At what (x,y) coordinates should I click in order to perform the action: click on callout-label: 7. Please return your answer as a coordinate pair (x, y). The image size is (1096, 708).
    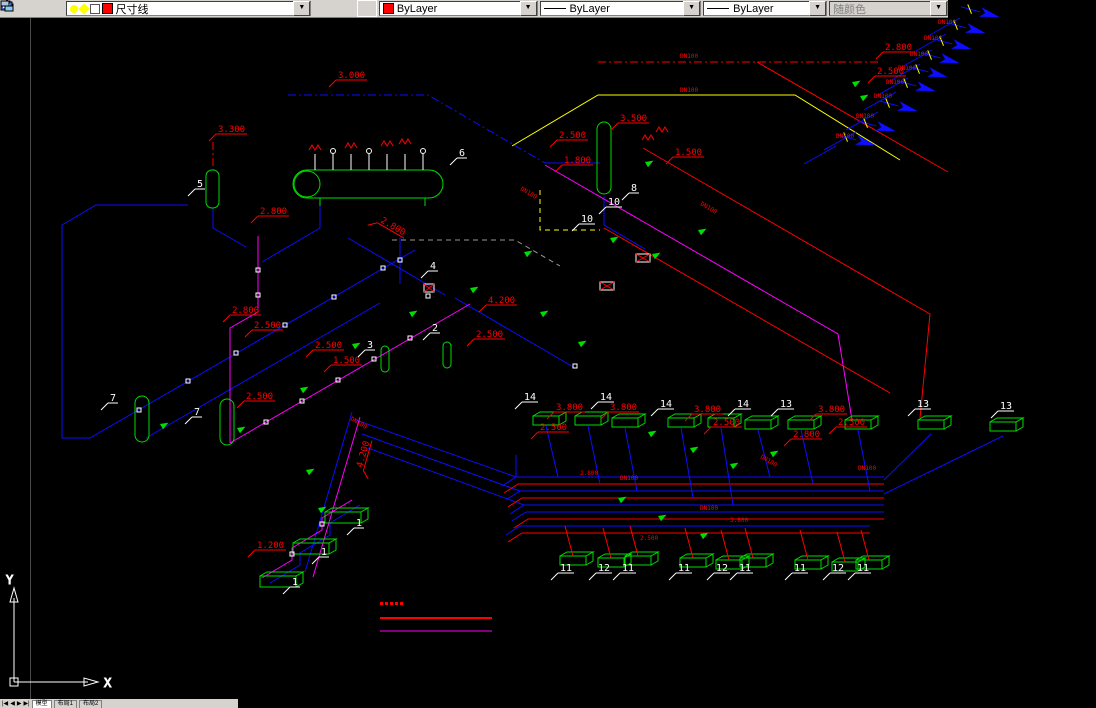
    Looking at the image, I should click on (193, 416).